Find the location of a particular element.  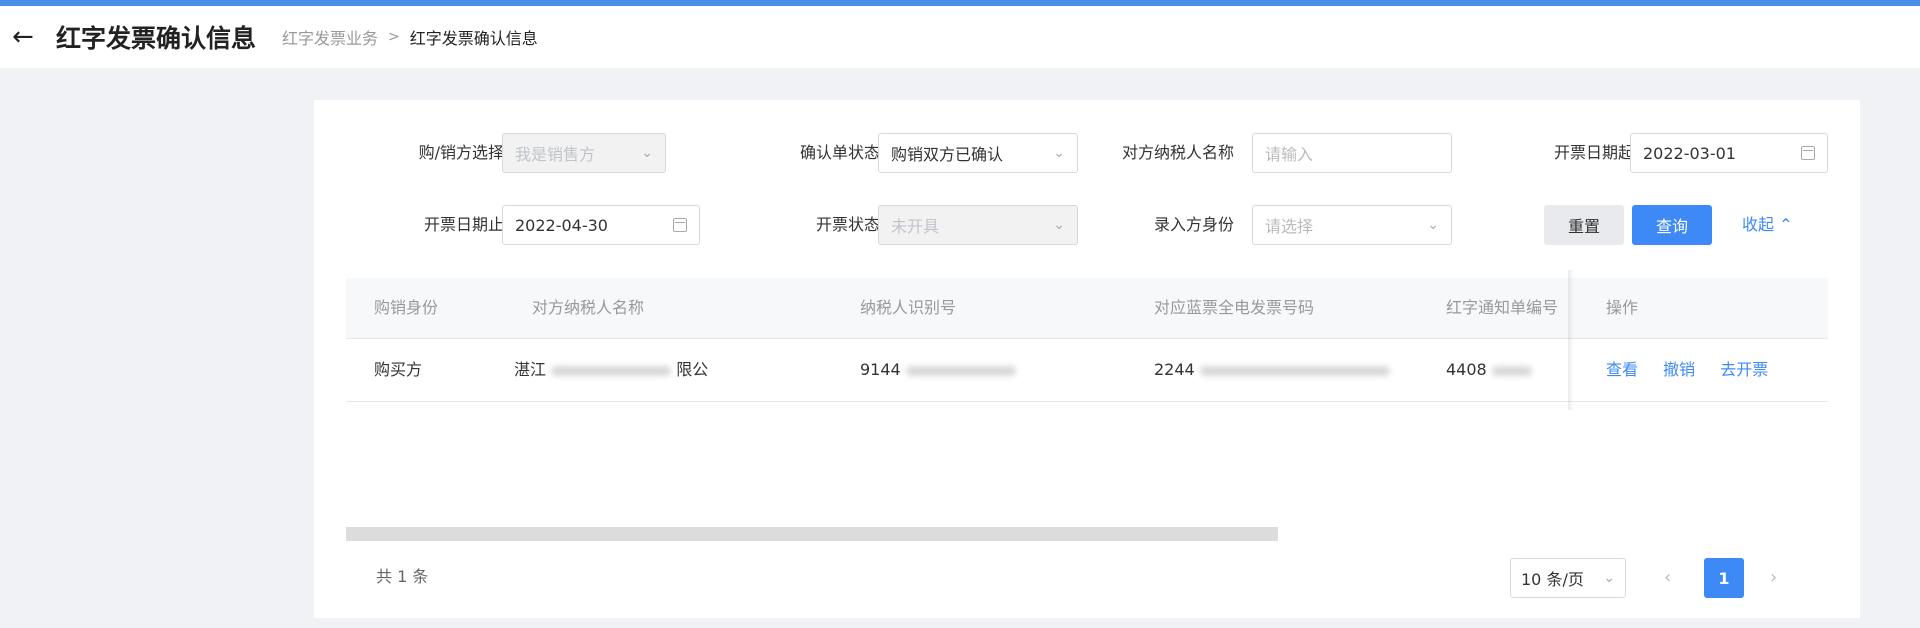

entry-identity-placeholder: 请选择 is located at coordinates (1289, 226).